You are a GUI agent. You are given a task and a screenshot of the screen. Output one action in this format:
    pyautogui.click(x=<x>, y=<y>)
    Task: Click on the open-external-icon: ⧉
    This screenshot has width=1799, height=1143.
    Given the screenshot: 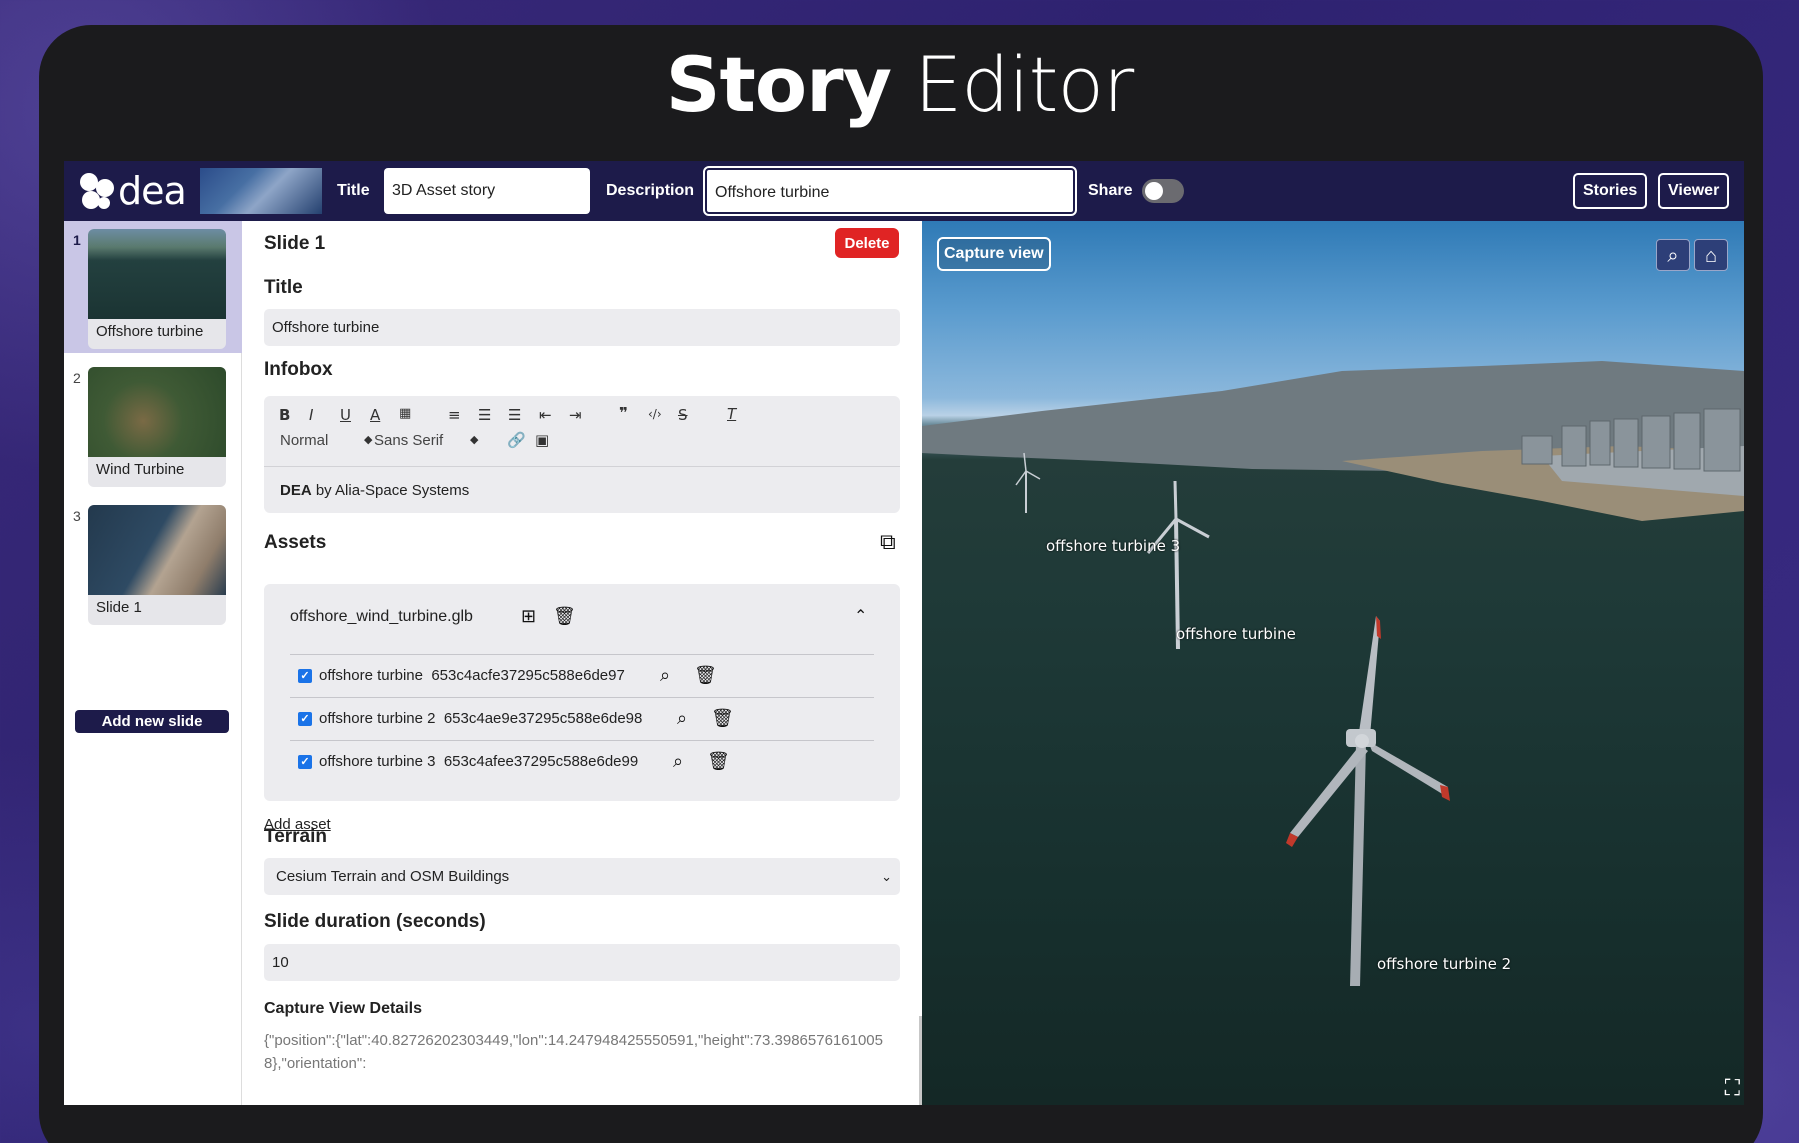 What is the action you would take?
    pyautogui.click(x=888, y=542)
    